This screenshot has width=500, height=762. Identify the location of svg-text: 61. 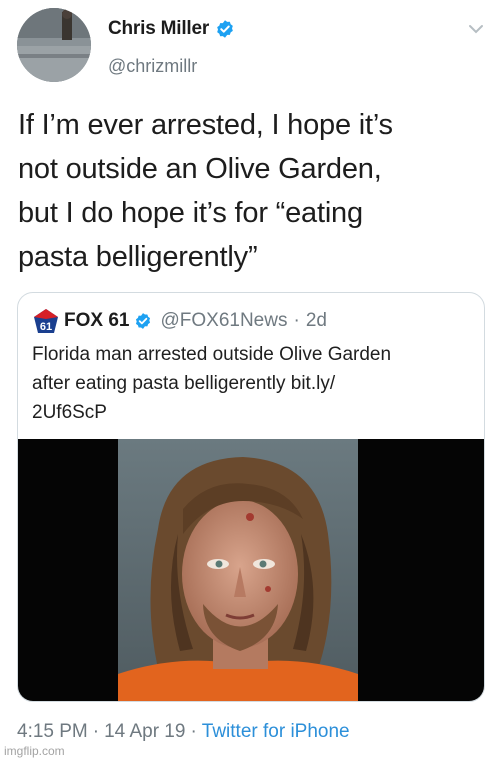
(46, 327).